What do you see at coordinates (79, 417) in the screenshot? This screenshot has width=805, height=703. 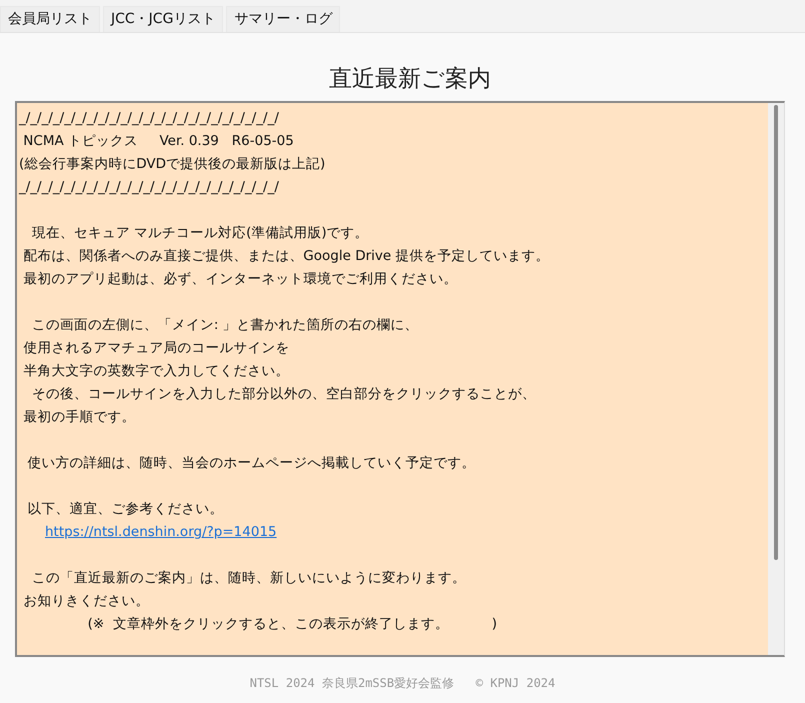 I see `notice-line: 最初の手順です。` at bounding box center [79, 417].